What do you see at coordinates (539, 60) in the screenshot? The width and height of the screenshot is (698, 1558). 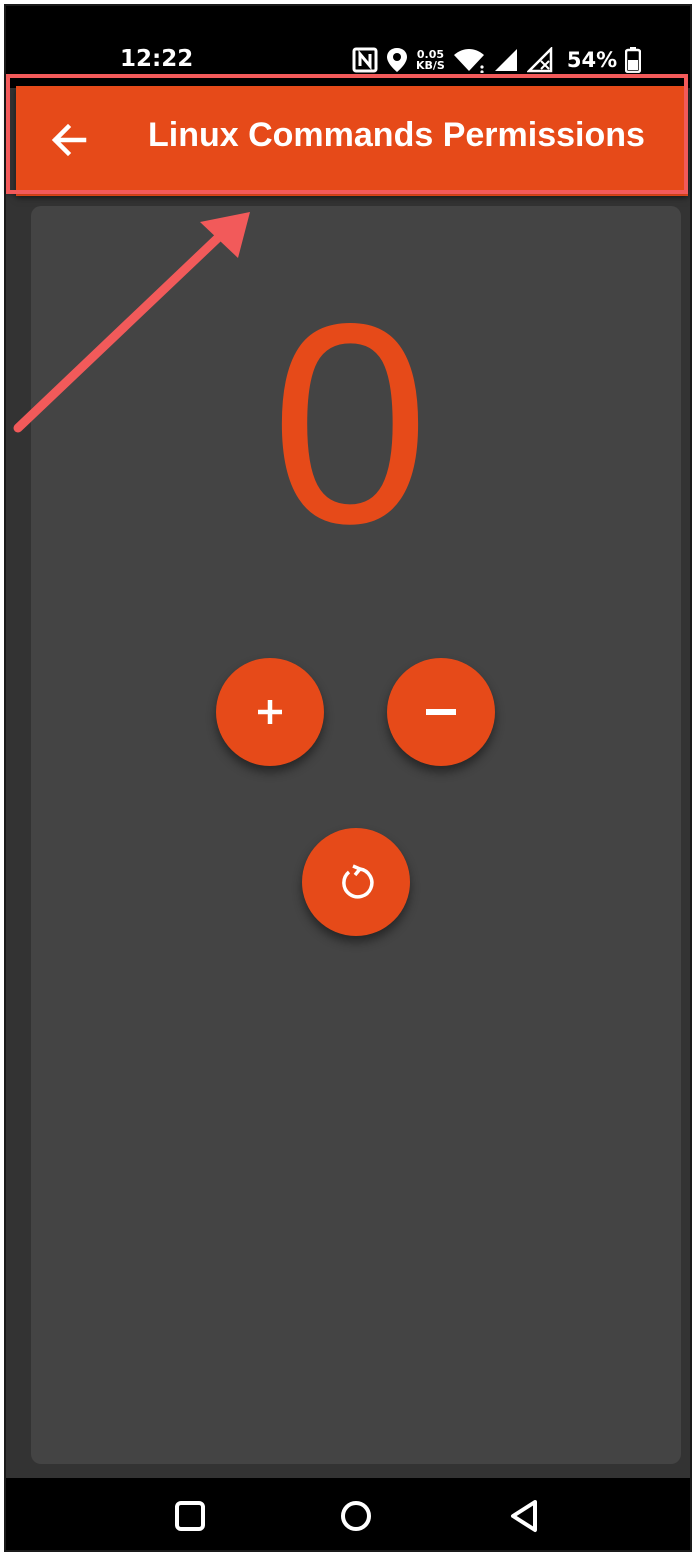 I see `signal-no-data-icon` at bounding box center [539, 60].